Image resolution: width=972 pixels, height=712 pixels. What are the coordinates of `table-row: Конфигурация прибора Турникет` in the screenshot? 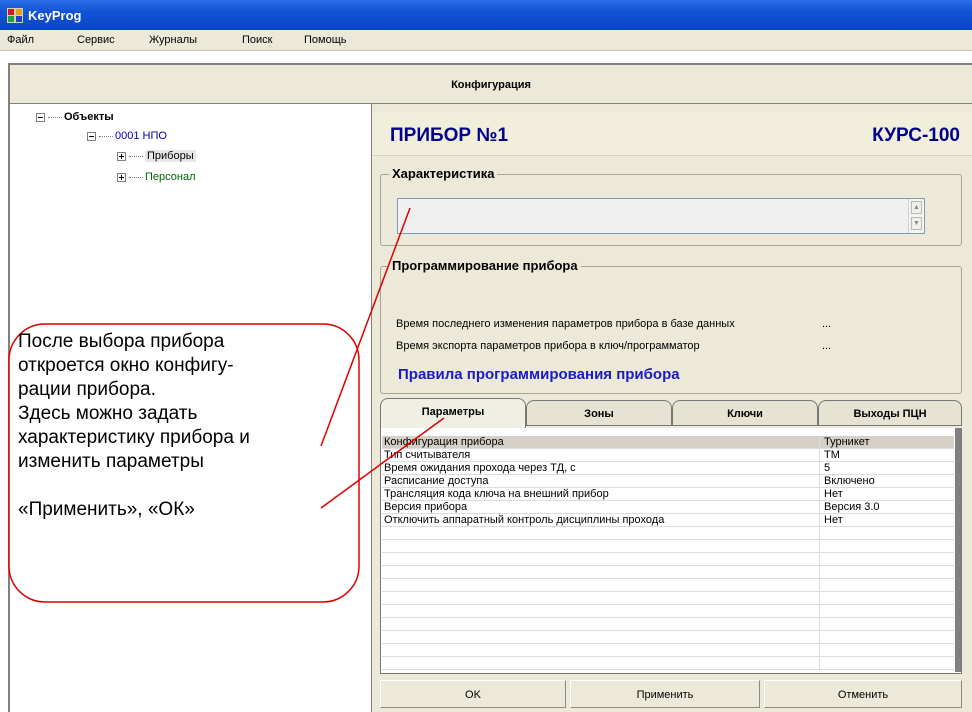 It's located at (668, 442).